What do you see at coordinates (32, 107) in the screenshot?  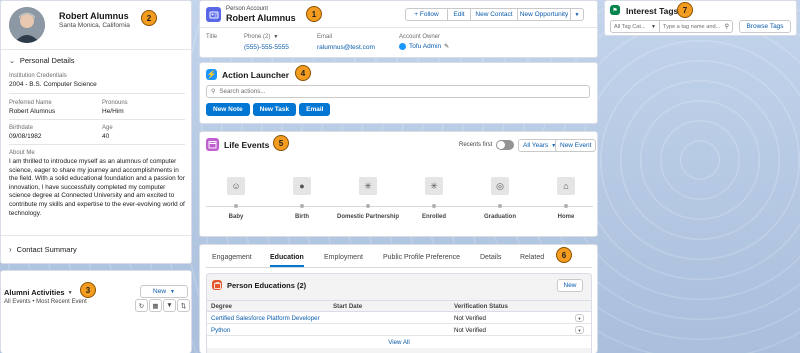 I see `field-preferred-name: Preferred Name Robert Alumnus` at bounding box center [32, 107].